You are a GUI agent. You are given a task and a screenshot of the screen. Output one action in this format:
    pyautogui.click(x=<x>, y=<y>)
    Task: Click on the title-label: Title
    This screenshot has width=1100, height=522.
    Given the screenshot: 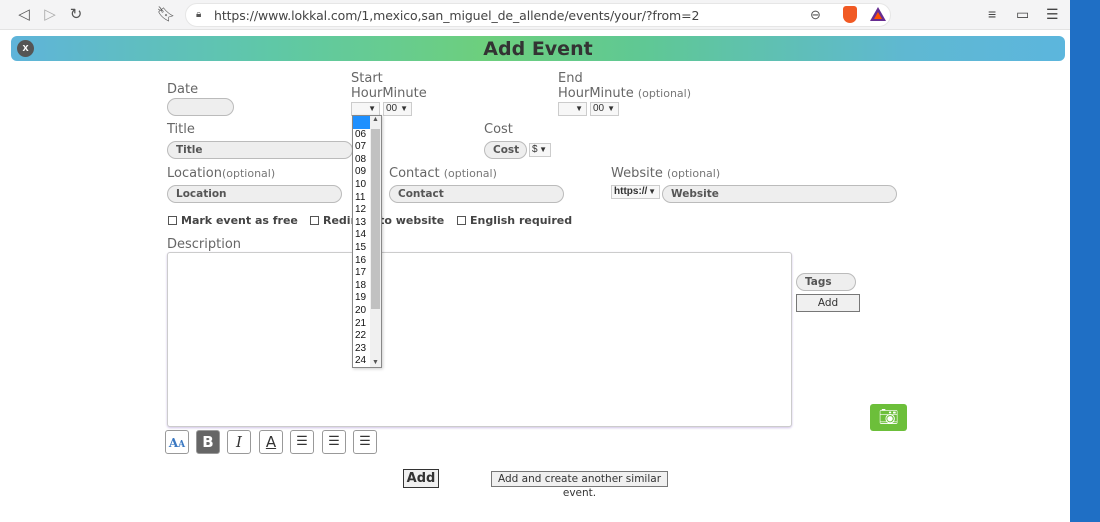 What is the action you would take?
    pyautogui.click(x=181, y=129)
    